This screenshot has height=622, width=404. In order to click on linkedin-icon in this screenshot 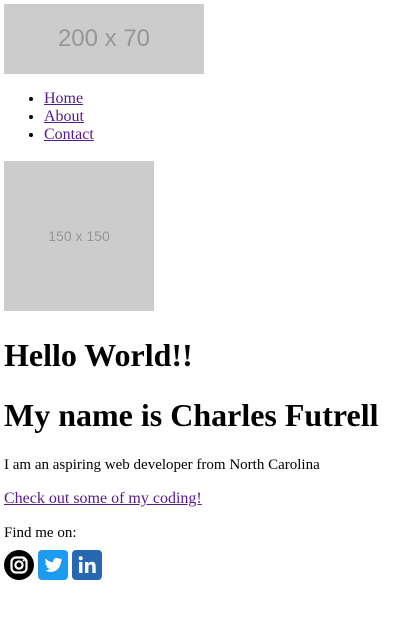, I will do `click(87, 565)`.